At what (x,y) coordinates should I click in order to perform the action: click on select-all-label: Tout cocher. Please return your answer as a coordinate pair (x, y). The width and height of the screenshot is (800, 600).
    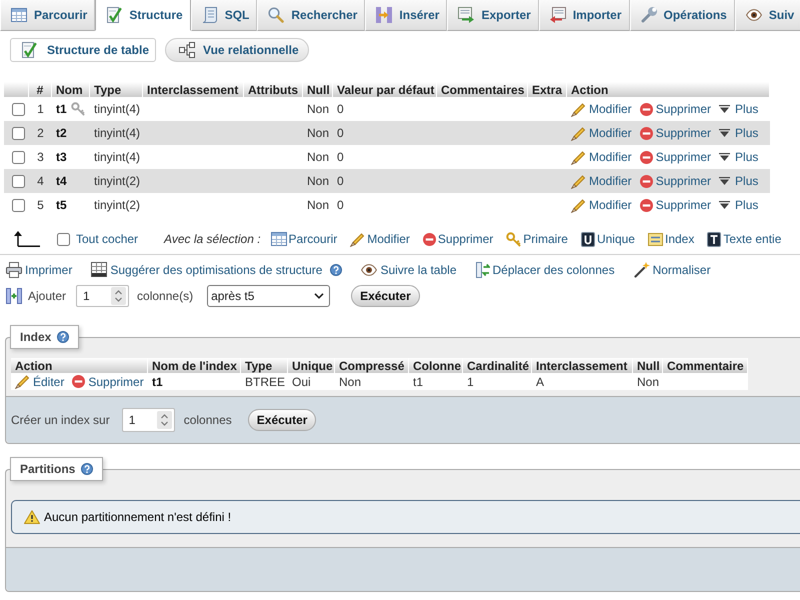
    Looking at the image, I should click on (107, 239).